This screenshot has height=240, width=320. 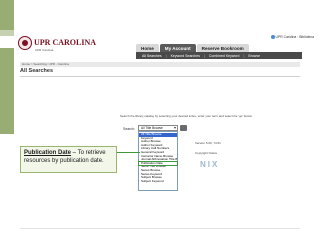 I want to click on logo-subtitle: UPR Carolina, so click(x=44, y=50).